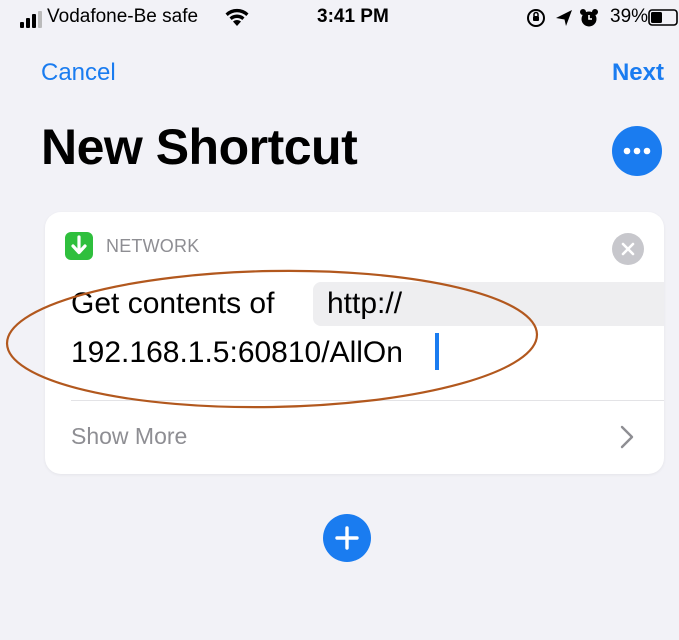 Image resolution: width=679 pixels, height=640 pixels. Describe the element at coordinates (437, 351) in the screenshot. I see `text-cursor` at that location.